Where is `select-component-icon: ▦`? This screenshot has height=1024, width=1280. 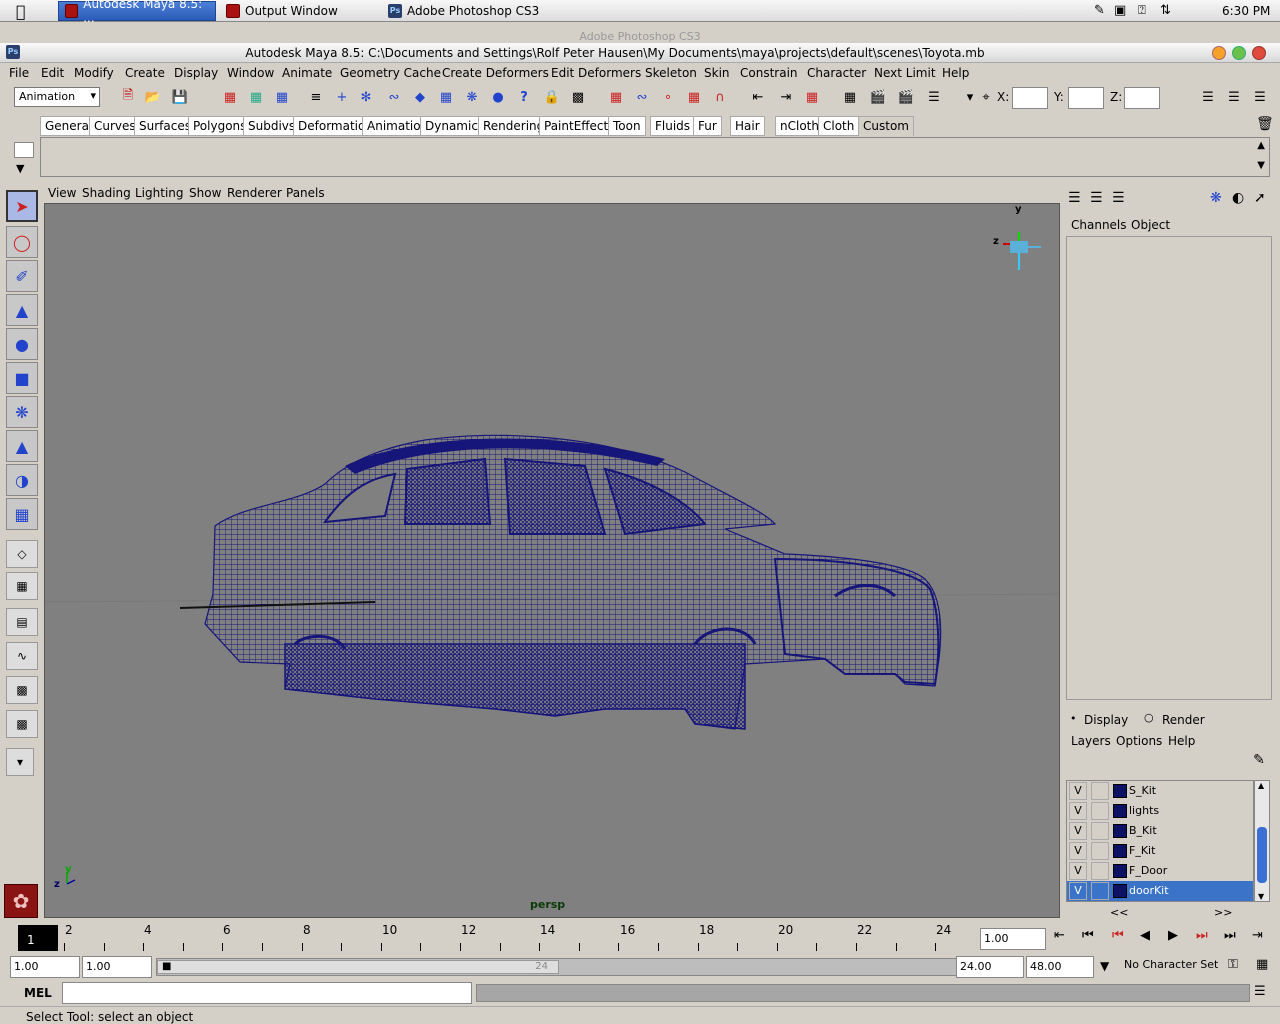
select-component-icon: ▦ is located at coordinates (282, 97).